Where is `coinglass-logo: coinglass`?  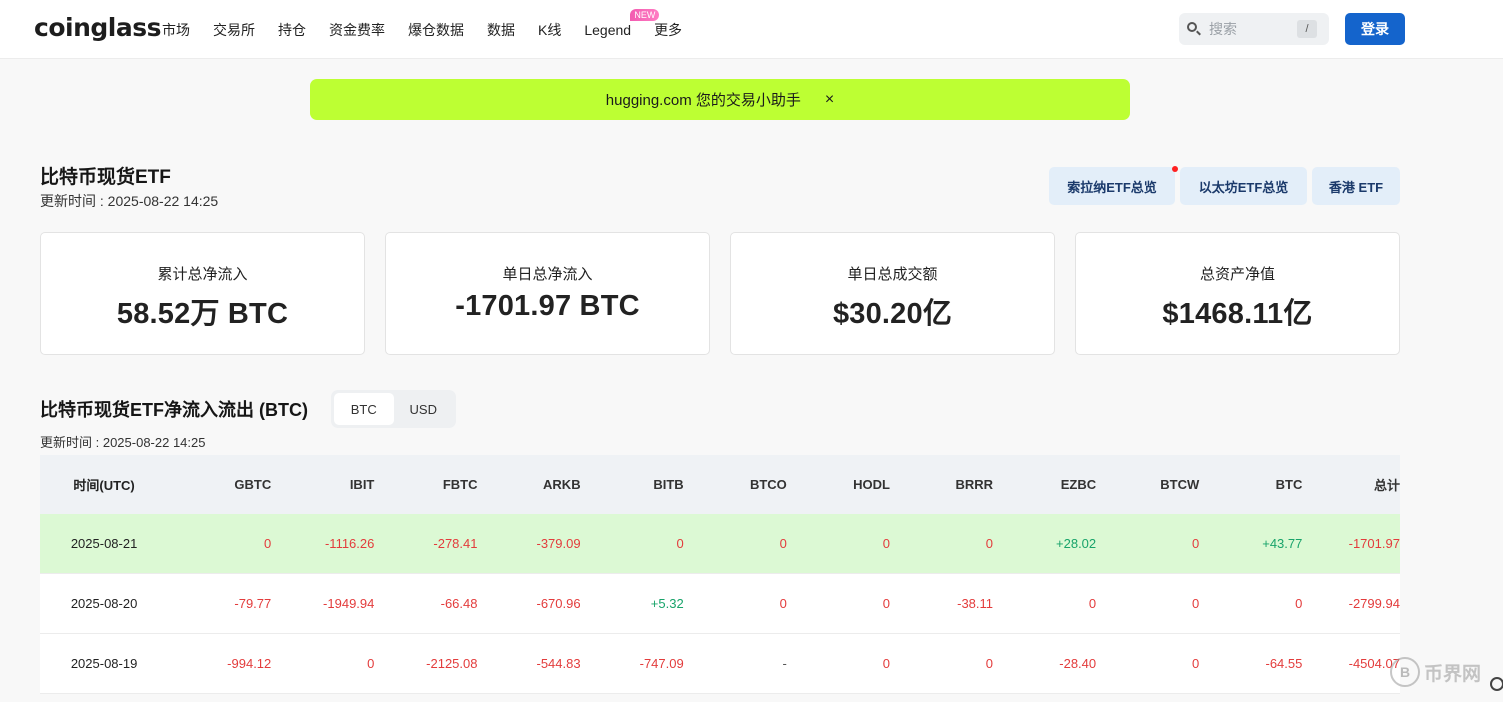
coinglass-logo: coinglass is located at coordinates (97, 27).